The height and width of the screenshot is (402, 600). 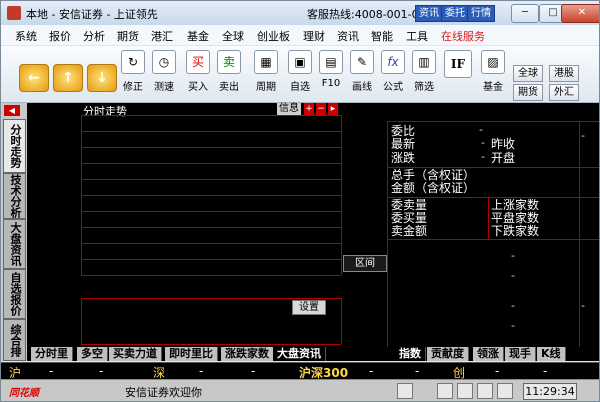 What do you see at coordinates (393, 74) in the screenshot?
I see `tool-formula: fx 公式` at bounding box center [393, 74].